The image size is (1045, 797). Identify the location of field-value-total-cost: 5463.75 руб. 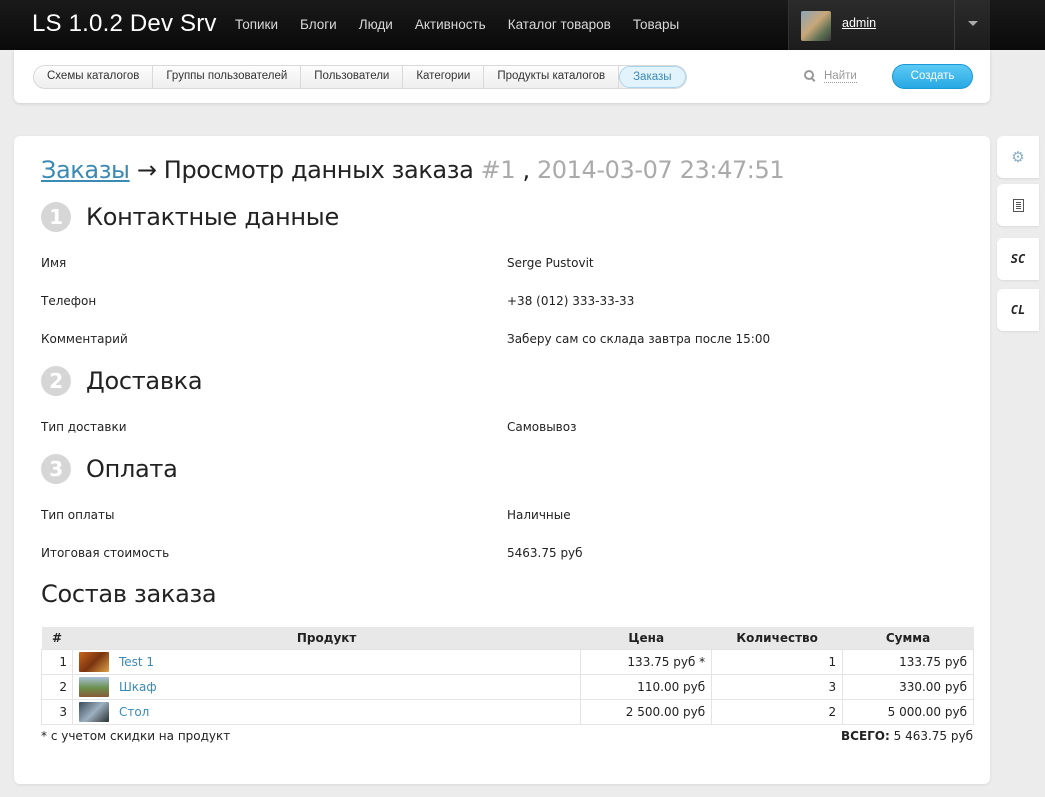
(545, 553).